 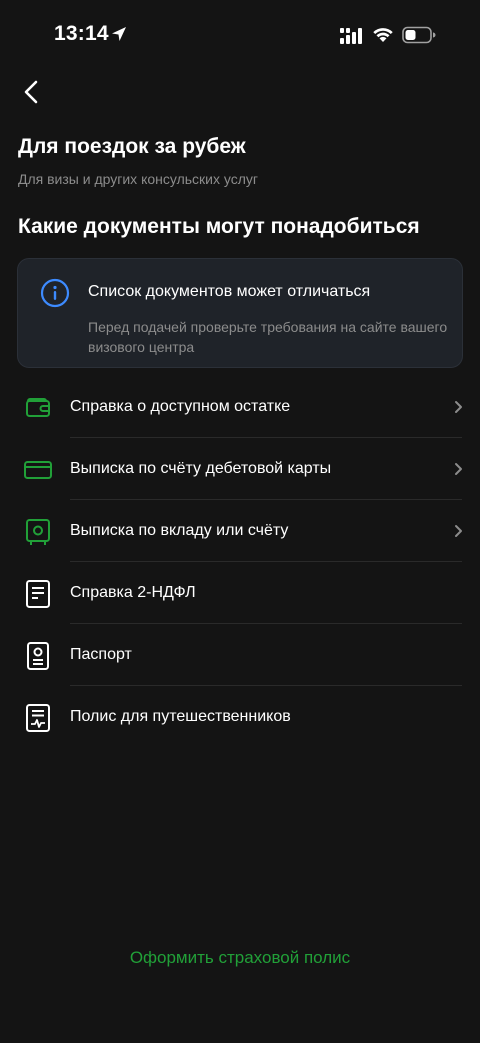 I want to click on page-title: Для поездок за рубеж, so click(x=132, y=146).